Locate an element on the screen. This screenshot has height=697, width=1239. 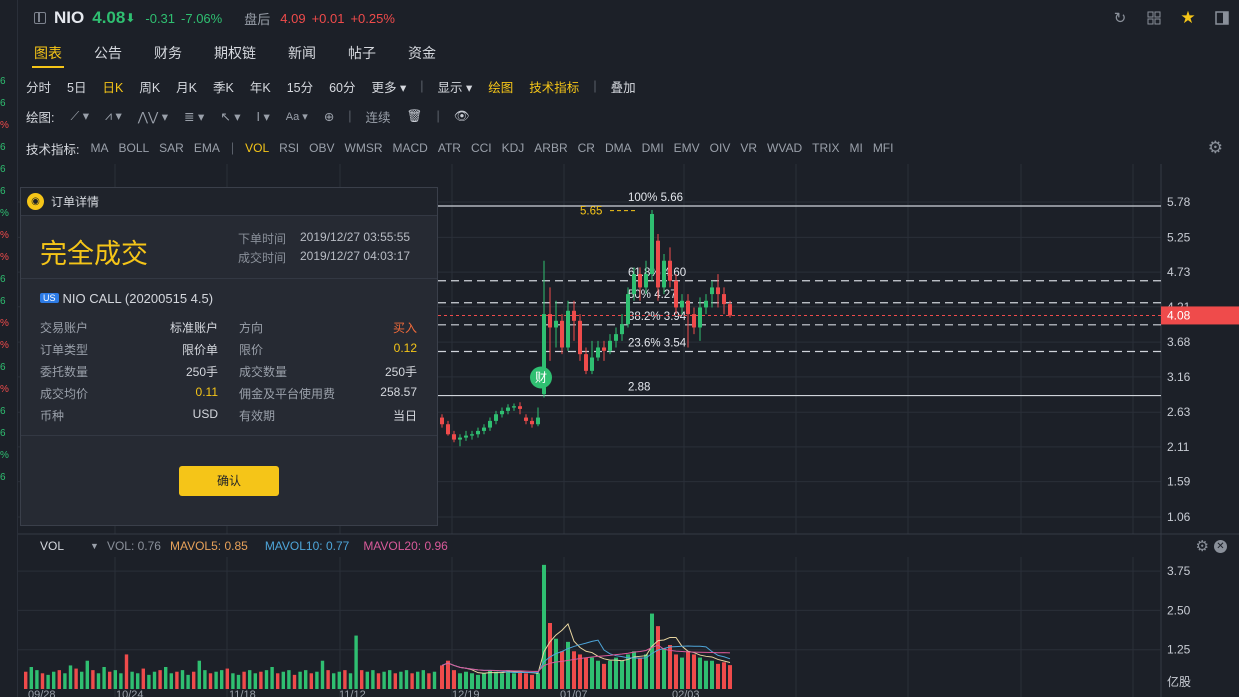
text-tool-icon: Aa ▾ is located at coordinates (297, 116).